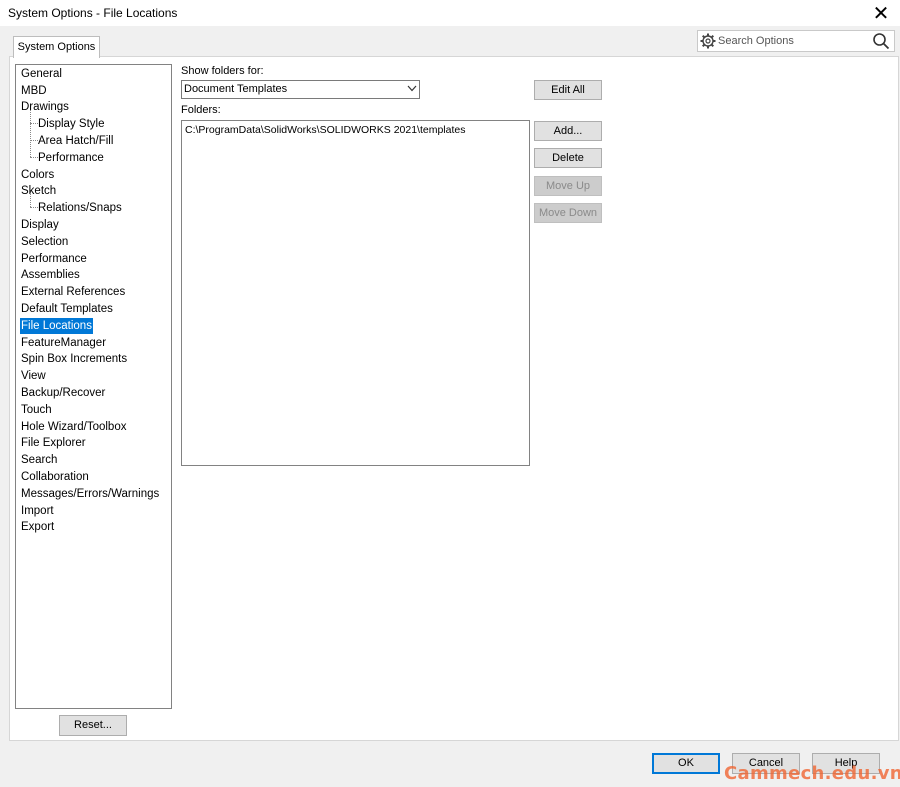 The height and width of the screenshot is (787, 900). What do you see at coordinates (71, 124) in the screenshot?
I see `tree-item-display-style: Display Style` at bounding box center [71, 124].